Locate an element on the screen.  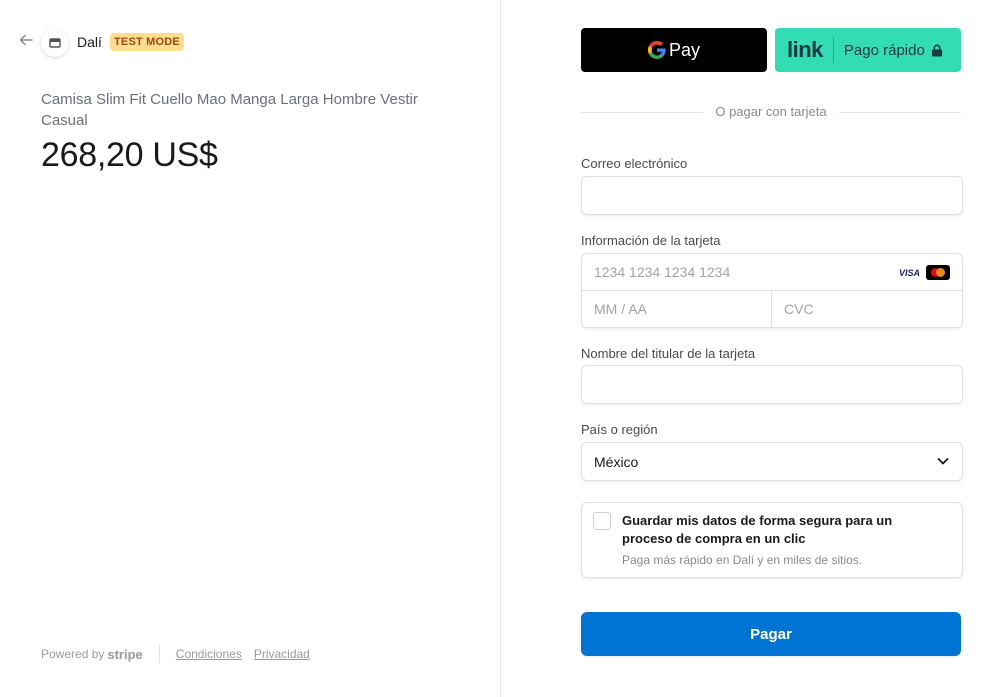
country-value: México is located at coordinates (616, 462).